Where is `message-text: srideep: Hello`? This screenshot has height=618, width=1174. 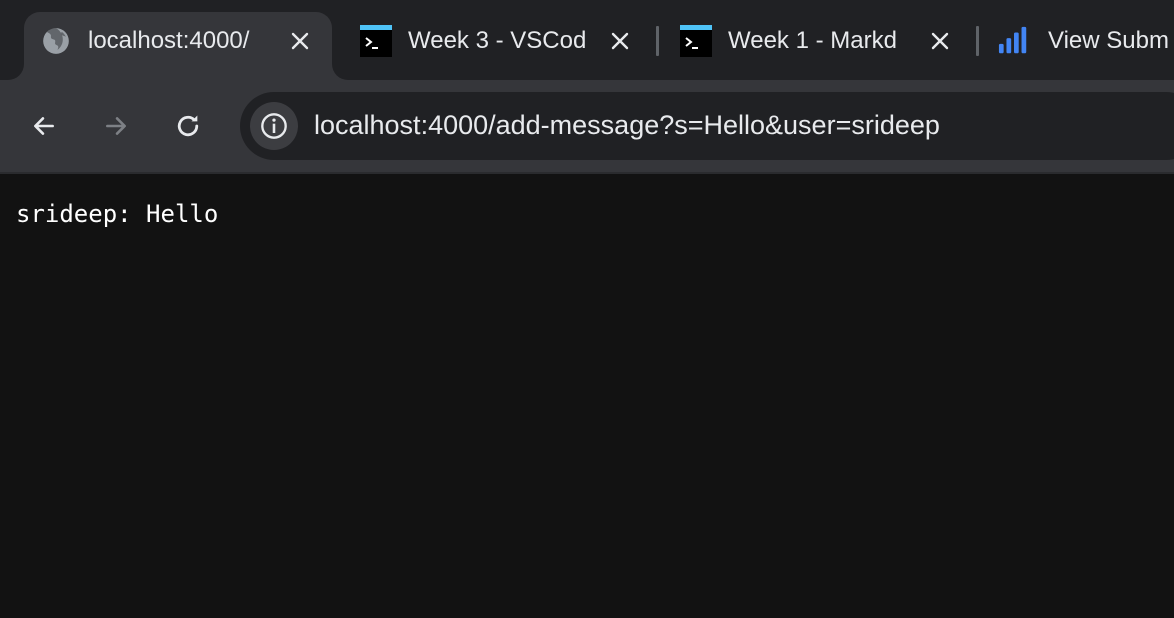 message-text: srideep: Hello is located at coordinates (117, 214).